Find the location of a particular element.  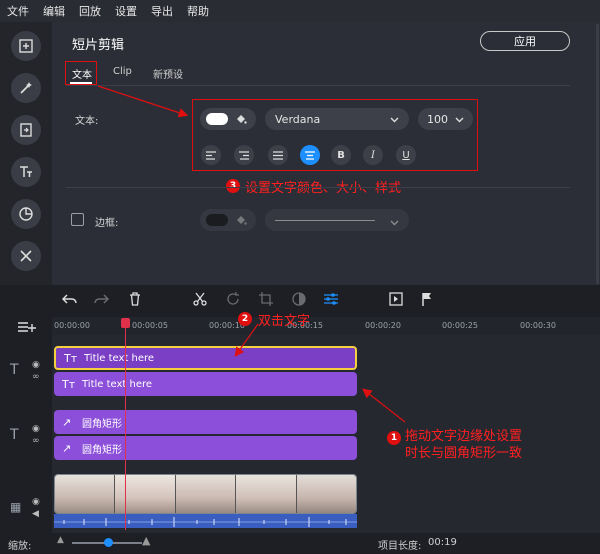

project-length-value: 00:19 is located at coordinates (442, 542).